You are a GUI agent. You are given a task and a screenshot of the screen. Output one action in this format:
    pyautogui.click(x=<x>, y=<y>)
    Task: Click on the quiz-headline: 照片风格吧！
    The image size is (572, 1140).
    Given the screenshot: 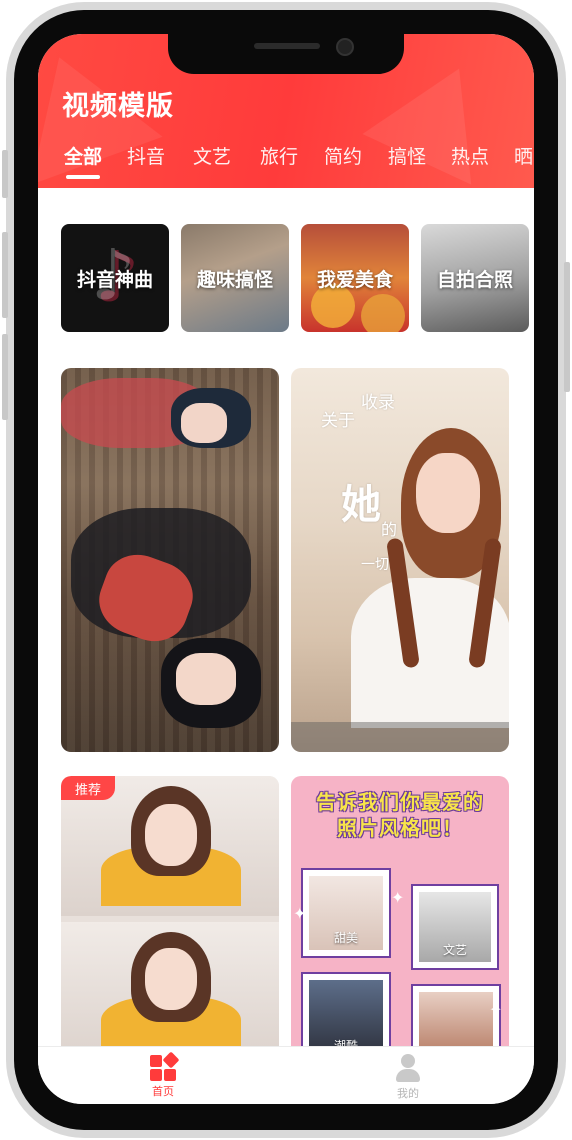 What is the action you would take?
    pyautogui.click(x=400, y=828)
    